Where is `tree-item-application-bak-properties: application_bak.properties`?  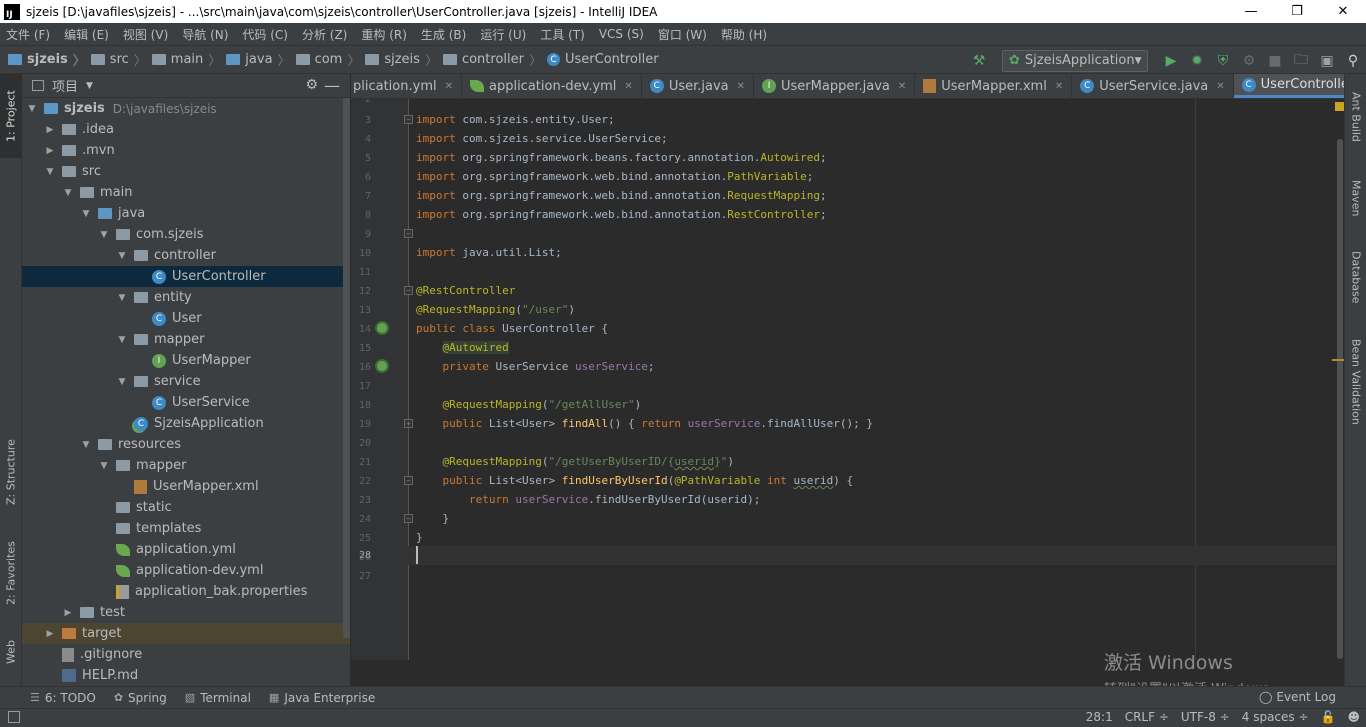
tree-item-application-bak-properties: application_bak.properties is located at coordinates (186, 591).